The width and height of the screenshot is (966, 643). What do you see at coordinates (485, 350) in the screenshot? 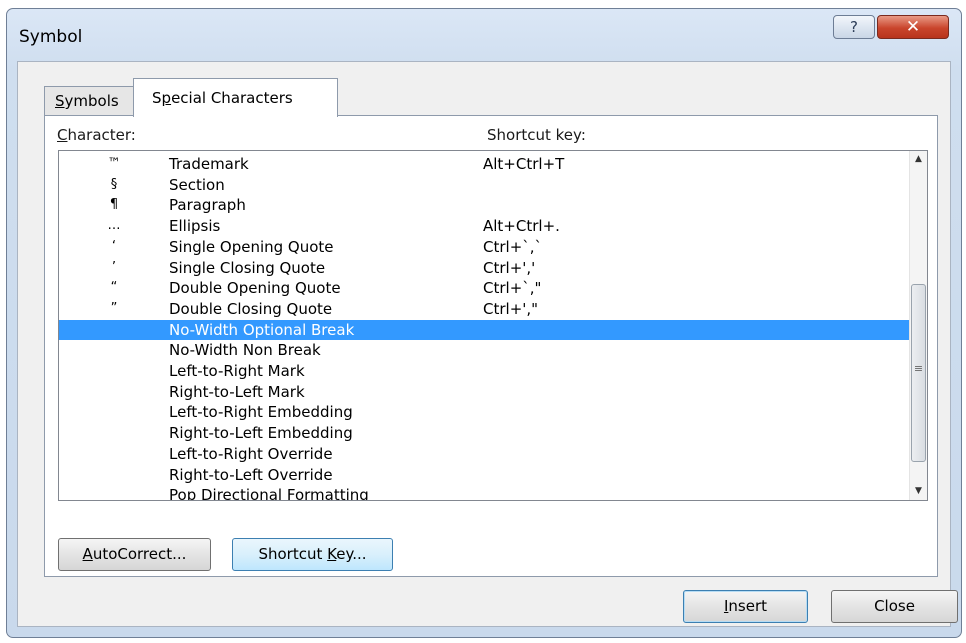
I see `list-item: No-Width Non Break` at bounding box center [485, 350].